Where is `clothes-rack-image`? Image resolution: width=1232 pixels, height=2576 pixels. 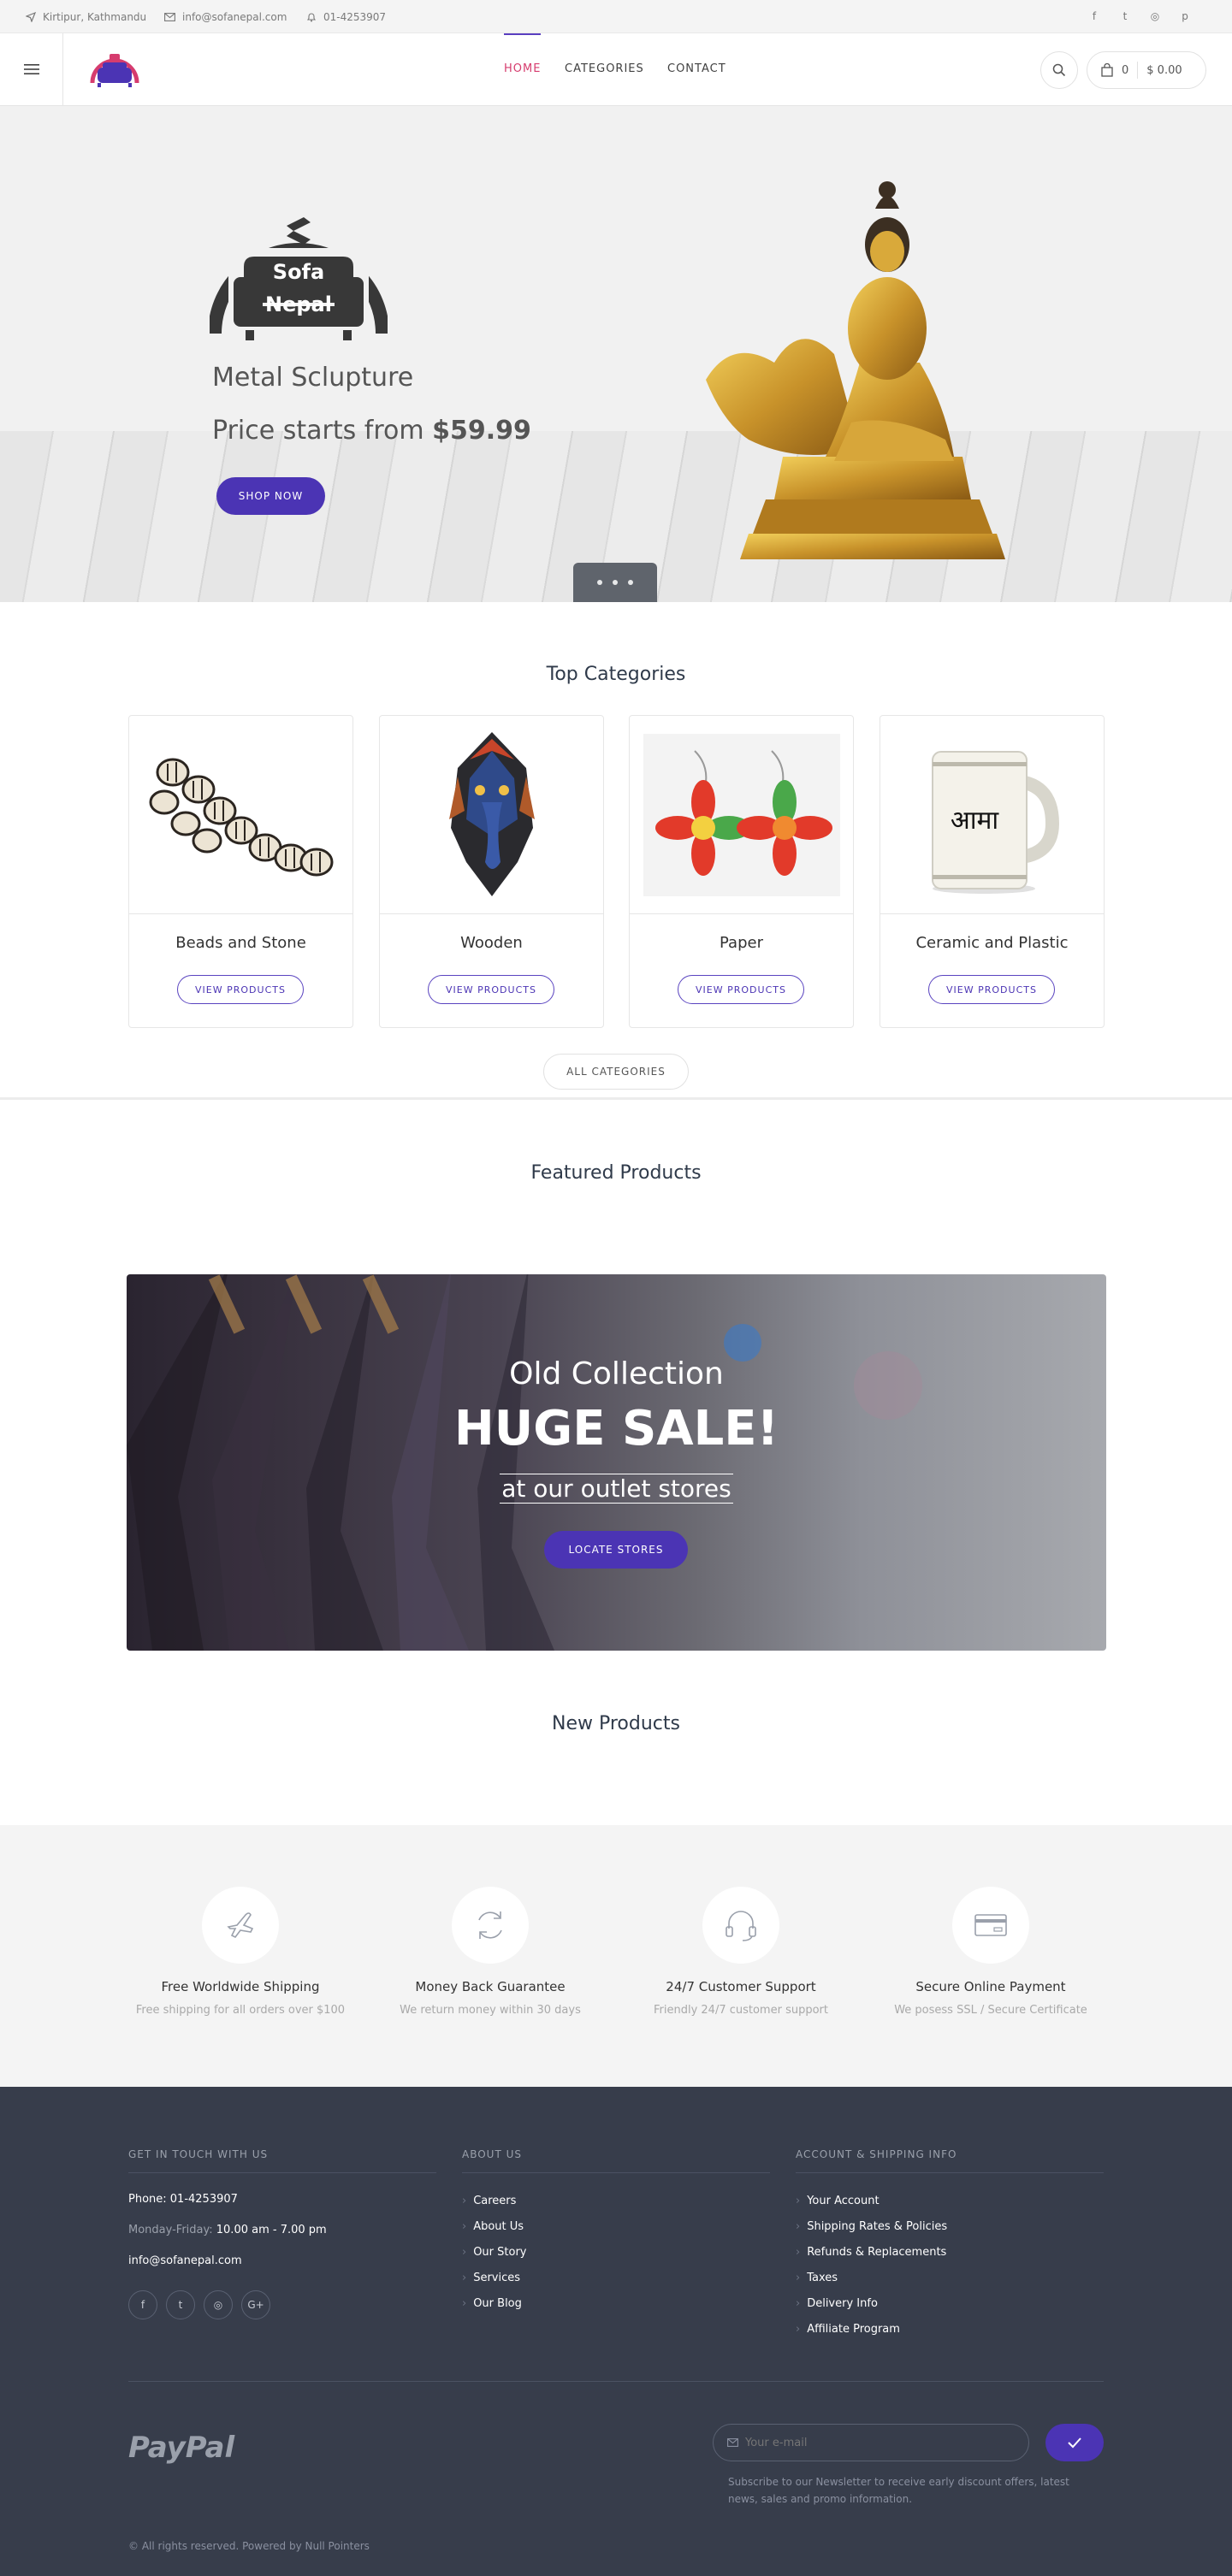
clothes-rack-image is located at coordinates (524, 1462).